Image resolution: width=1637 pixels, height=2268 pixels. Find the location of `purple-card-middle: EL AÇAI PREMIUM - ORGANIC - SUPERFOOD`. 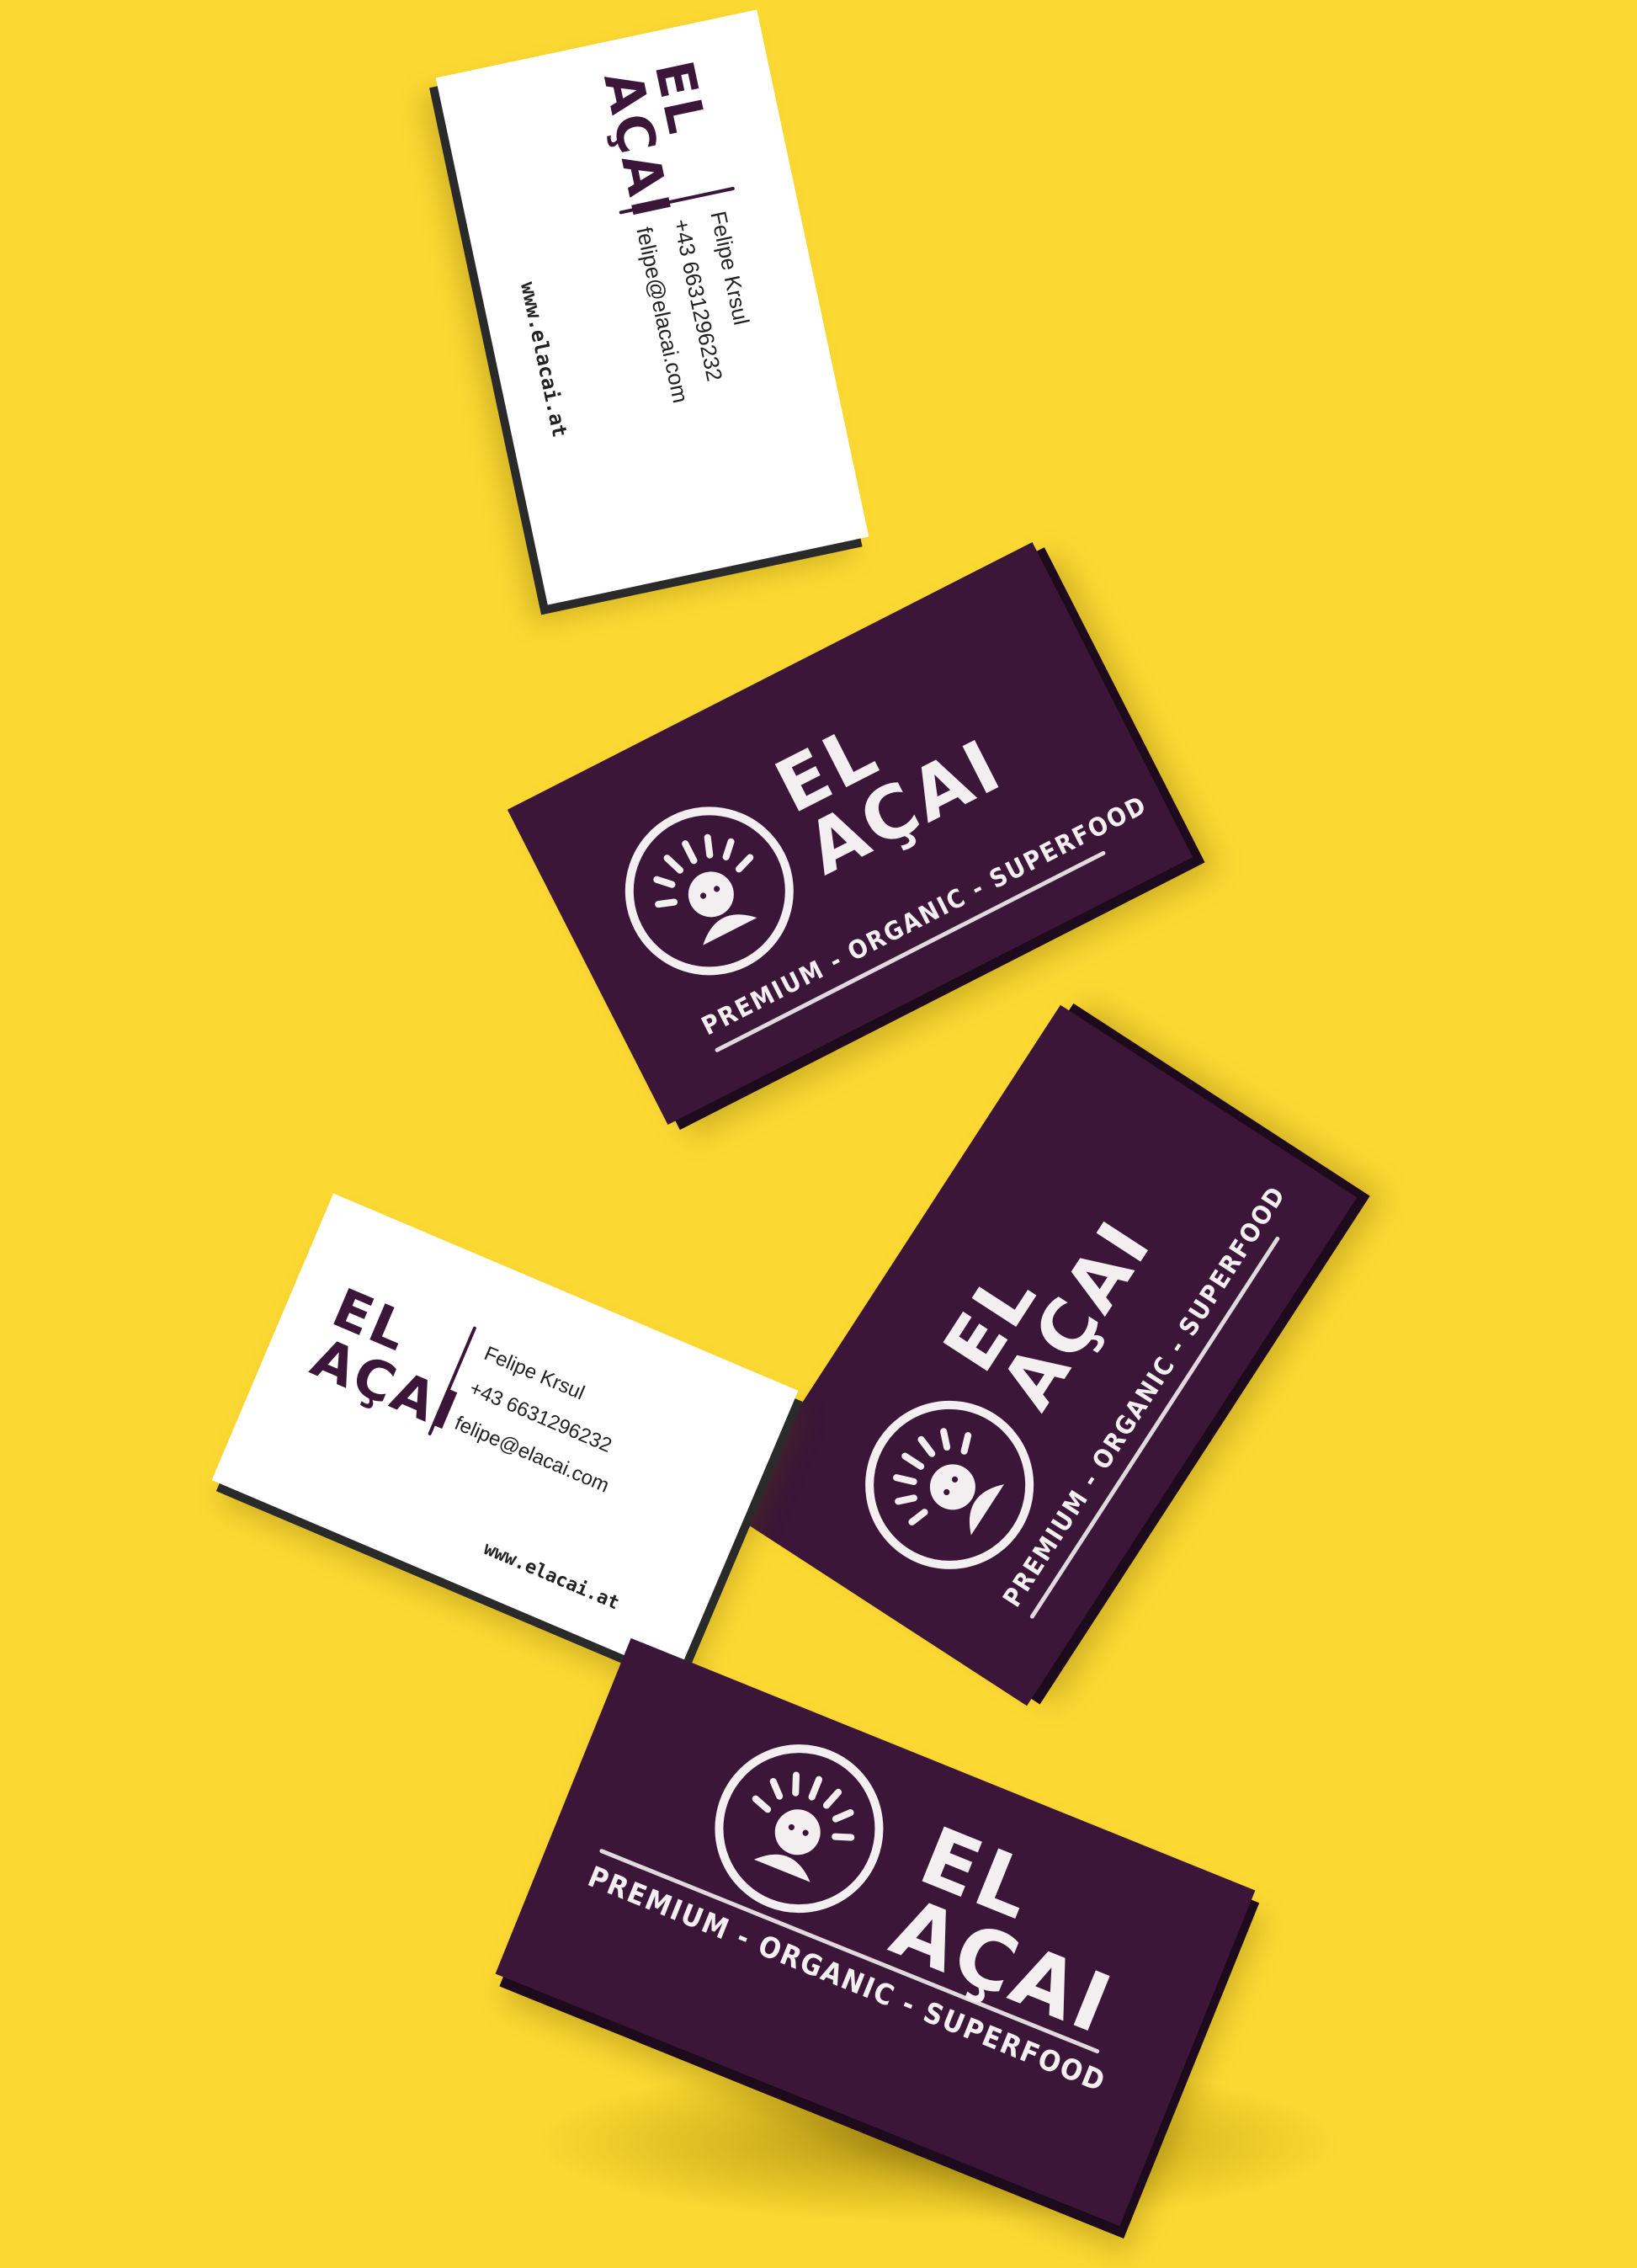

purple-card-middle: EL AÇAI PREMIUM - ORGANIC - SUPERFOOD is located at coordinates (1044, 1355).